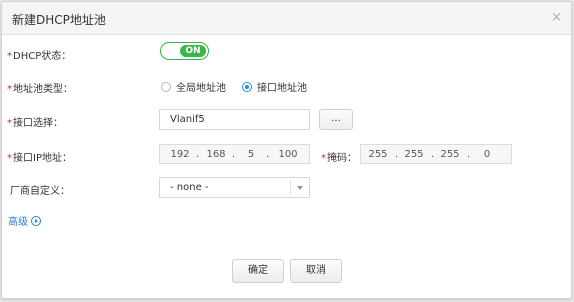 This screenshot has width=574, height=302. I want to click on interface-ip-label-text: 接口IP地址：, so click(42, 158).